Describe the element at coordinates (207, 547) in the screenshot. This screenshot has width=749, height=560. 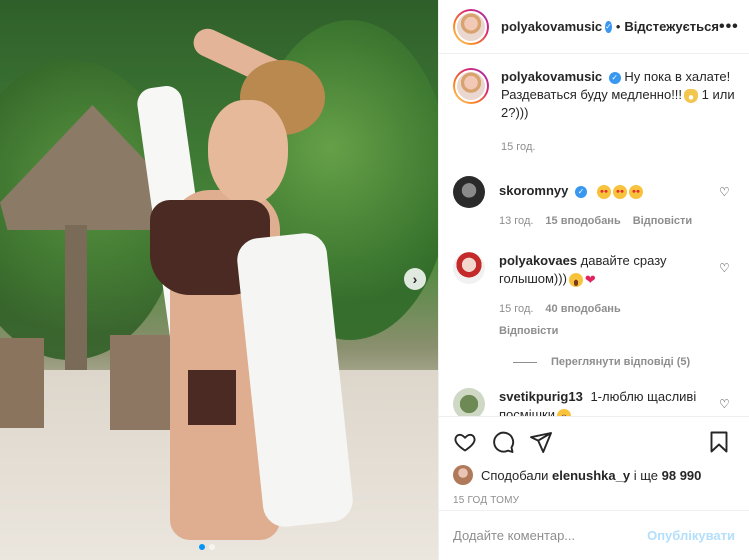
I see `carousel-dots` at that location.